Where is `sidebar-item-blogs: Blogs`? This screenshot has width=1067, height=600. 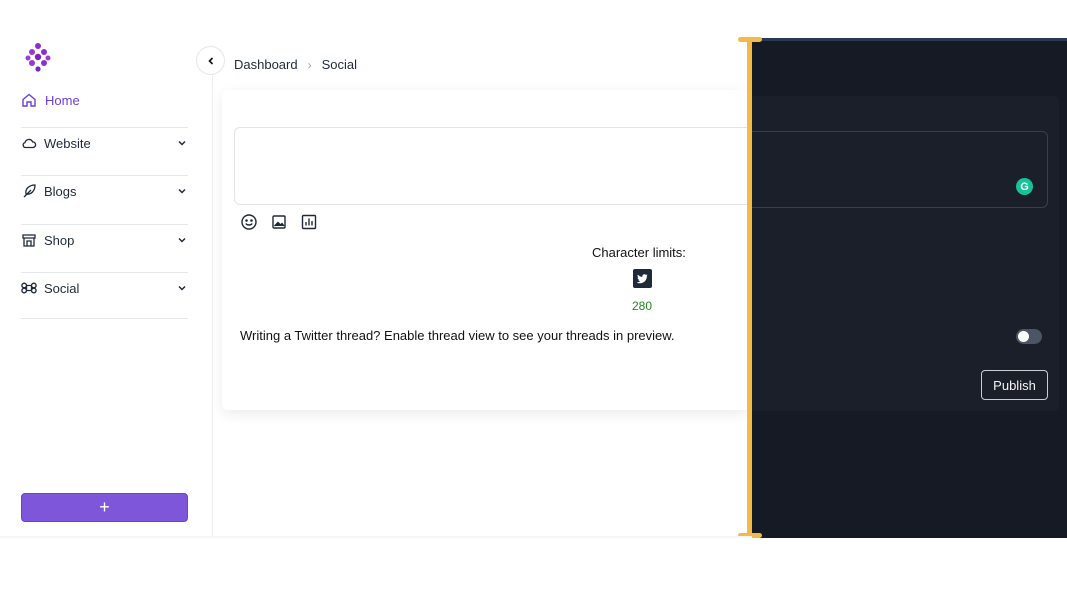 sidebar-item-blogs: Blogs is located at coordinates (104, 191).